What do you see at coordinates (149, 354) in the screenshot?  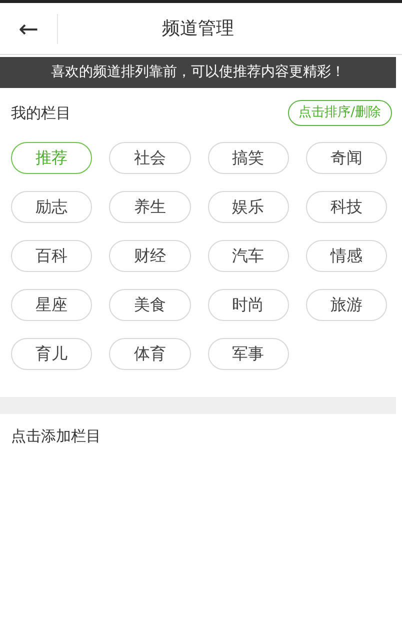 I see `channel-chip: 体育` at bounding box center [149, 354].